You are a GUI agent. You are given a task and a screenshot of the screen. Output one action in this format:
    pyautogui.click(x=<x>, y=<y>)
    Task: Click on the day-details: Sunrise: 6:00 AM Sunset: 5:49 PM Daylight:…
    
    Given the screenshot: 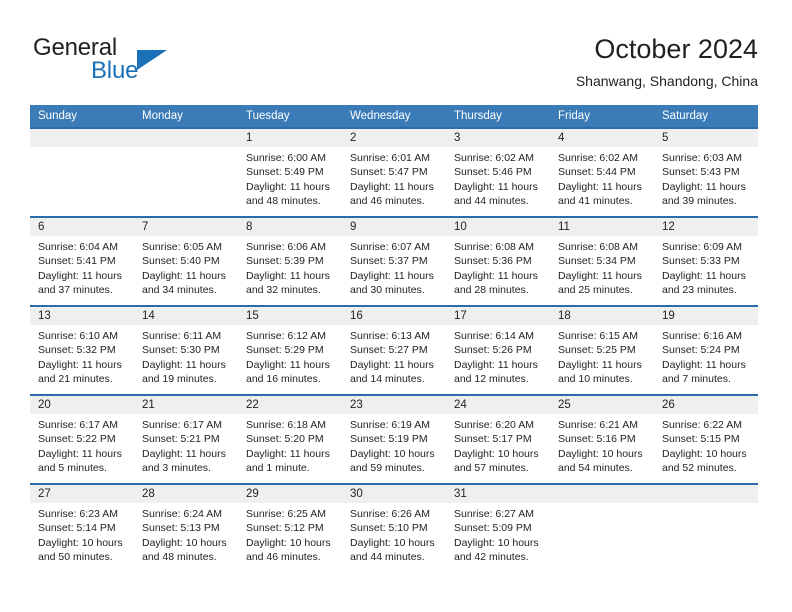 What is the action you would take?
    pyautogui.click(x=290, y=177)
    